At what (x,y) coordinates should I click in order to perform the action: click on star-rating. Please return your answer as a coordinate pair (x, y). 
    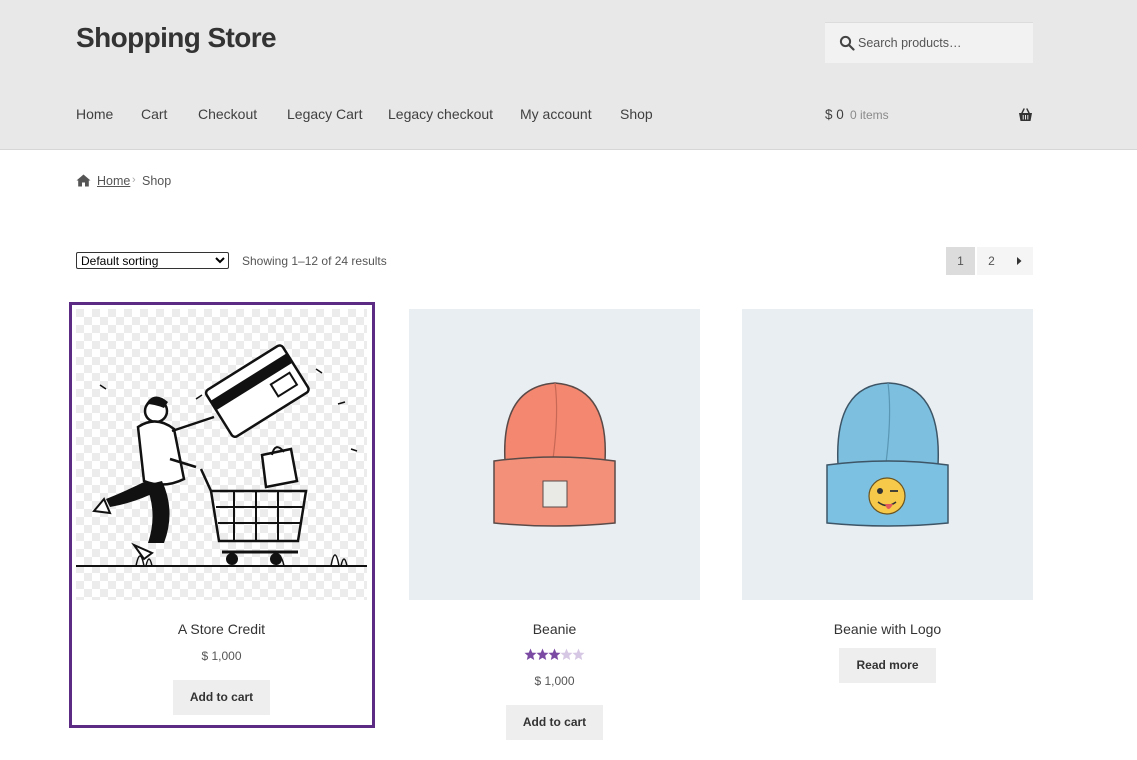
    Looking at the image, I should click on (554, 657).